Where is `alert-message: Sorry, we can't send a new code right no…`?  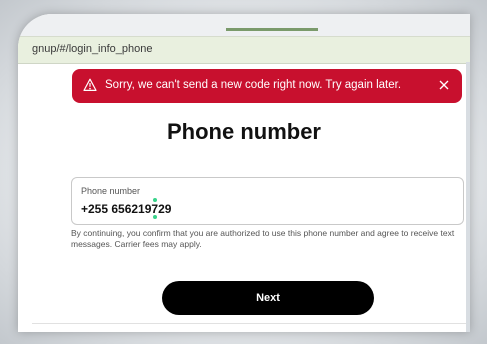 alert-message: Sorry, we can't send a new code right no… is located at coordinates (253, 85).